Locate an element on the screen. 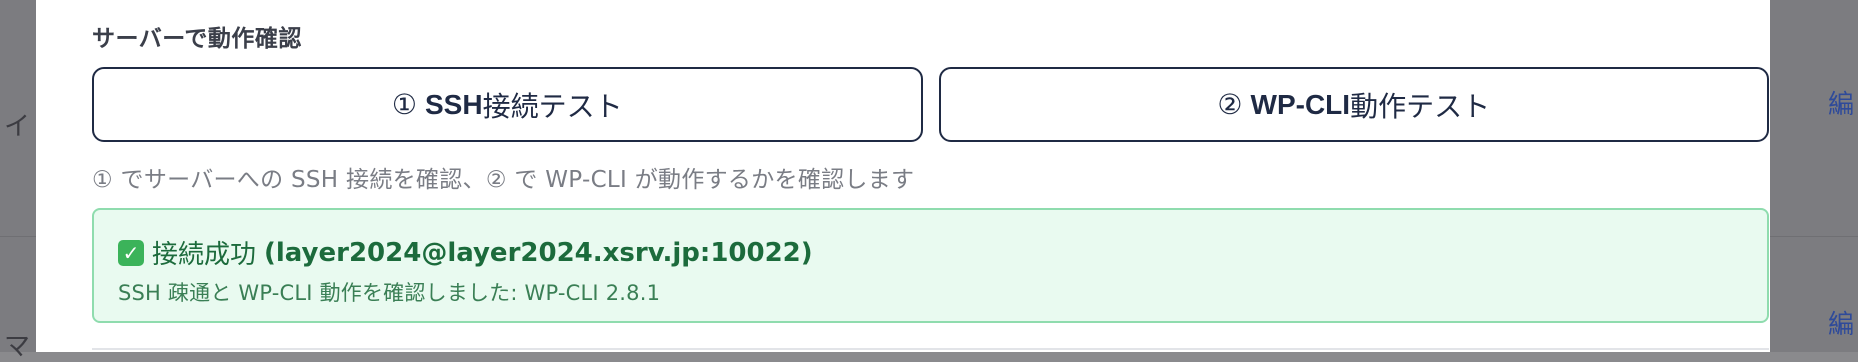  backdrop-row-label: イ is located at coordinates (17, 127).